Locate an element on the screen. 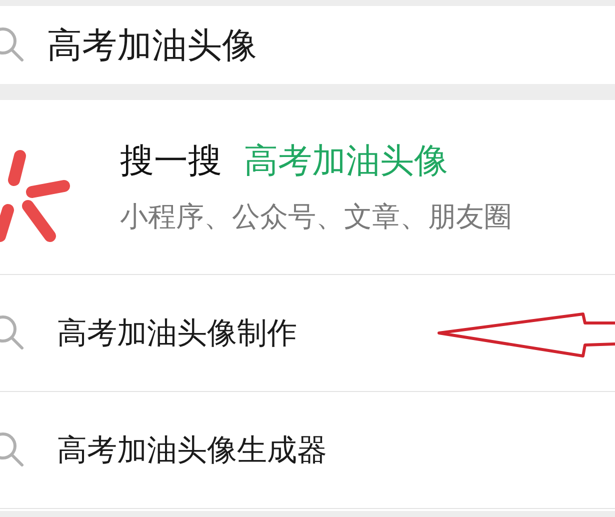  search-query: 高考加油头像 is located at coordinates (152, 46).